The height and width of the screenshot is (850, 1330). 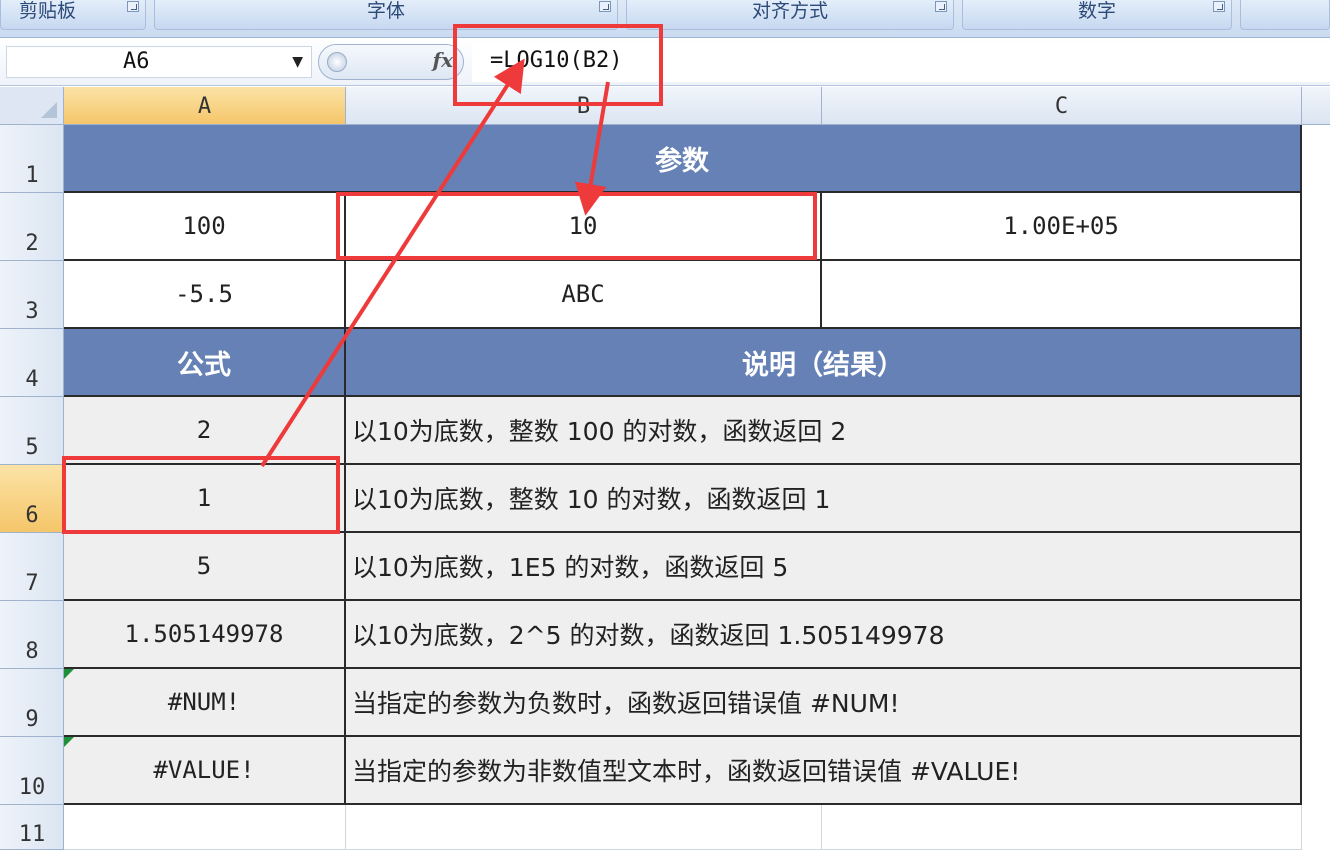 What do you see at coordinates (683, 159) in the screenshot?
I see `params-header: 参数` at bounding box center [683, 159].